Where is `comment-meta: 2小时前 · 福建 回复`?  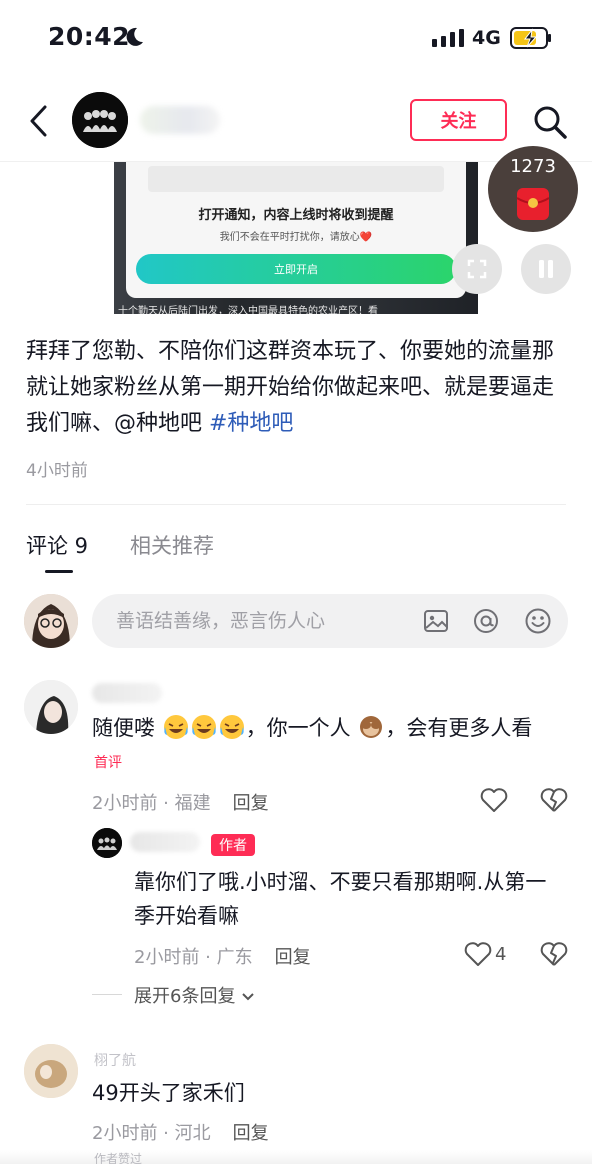 comment-meta: 2小时前 · 福建 回复 is located at coordinates (180, 802).